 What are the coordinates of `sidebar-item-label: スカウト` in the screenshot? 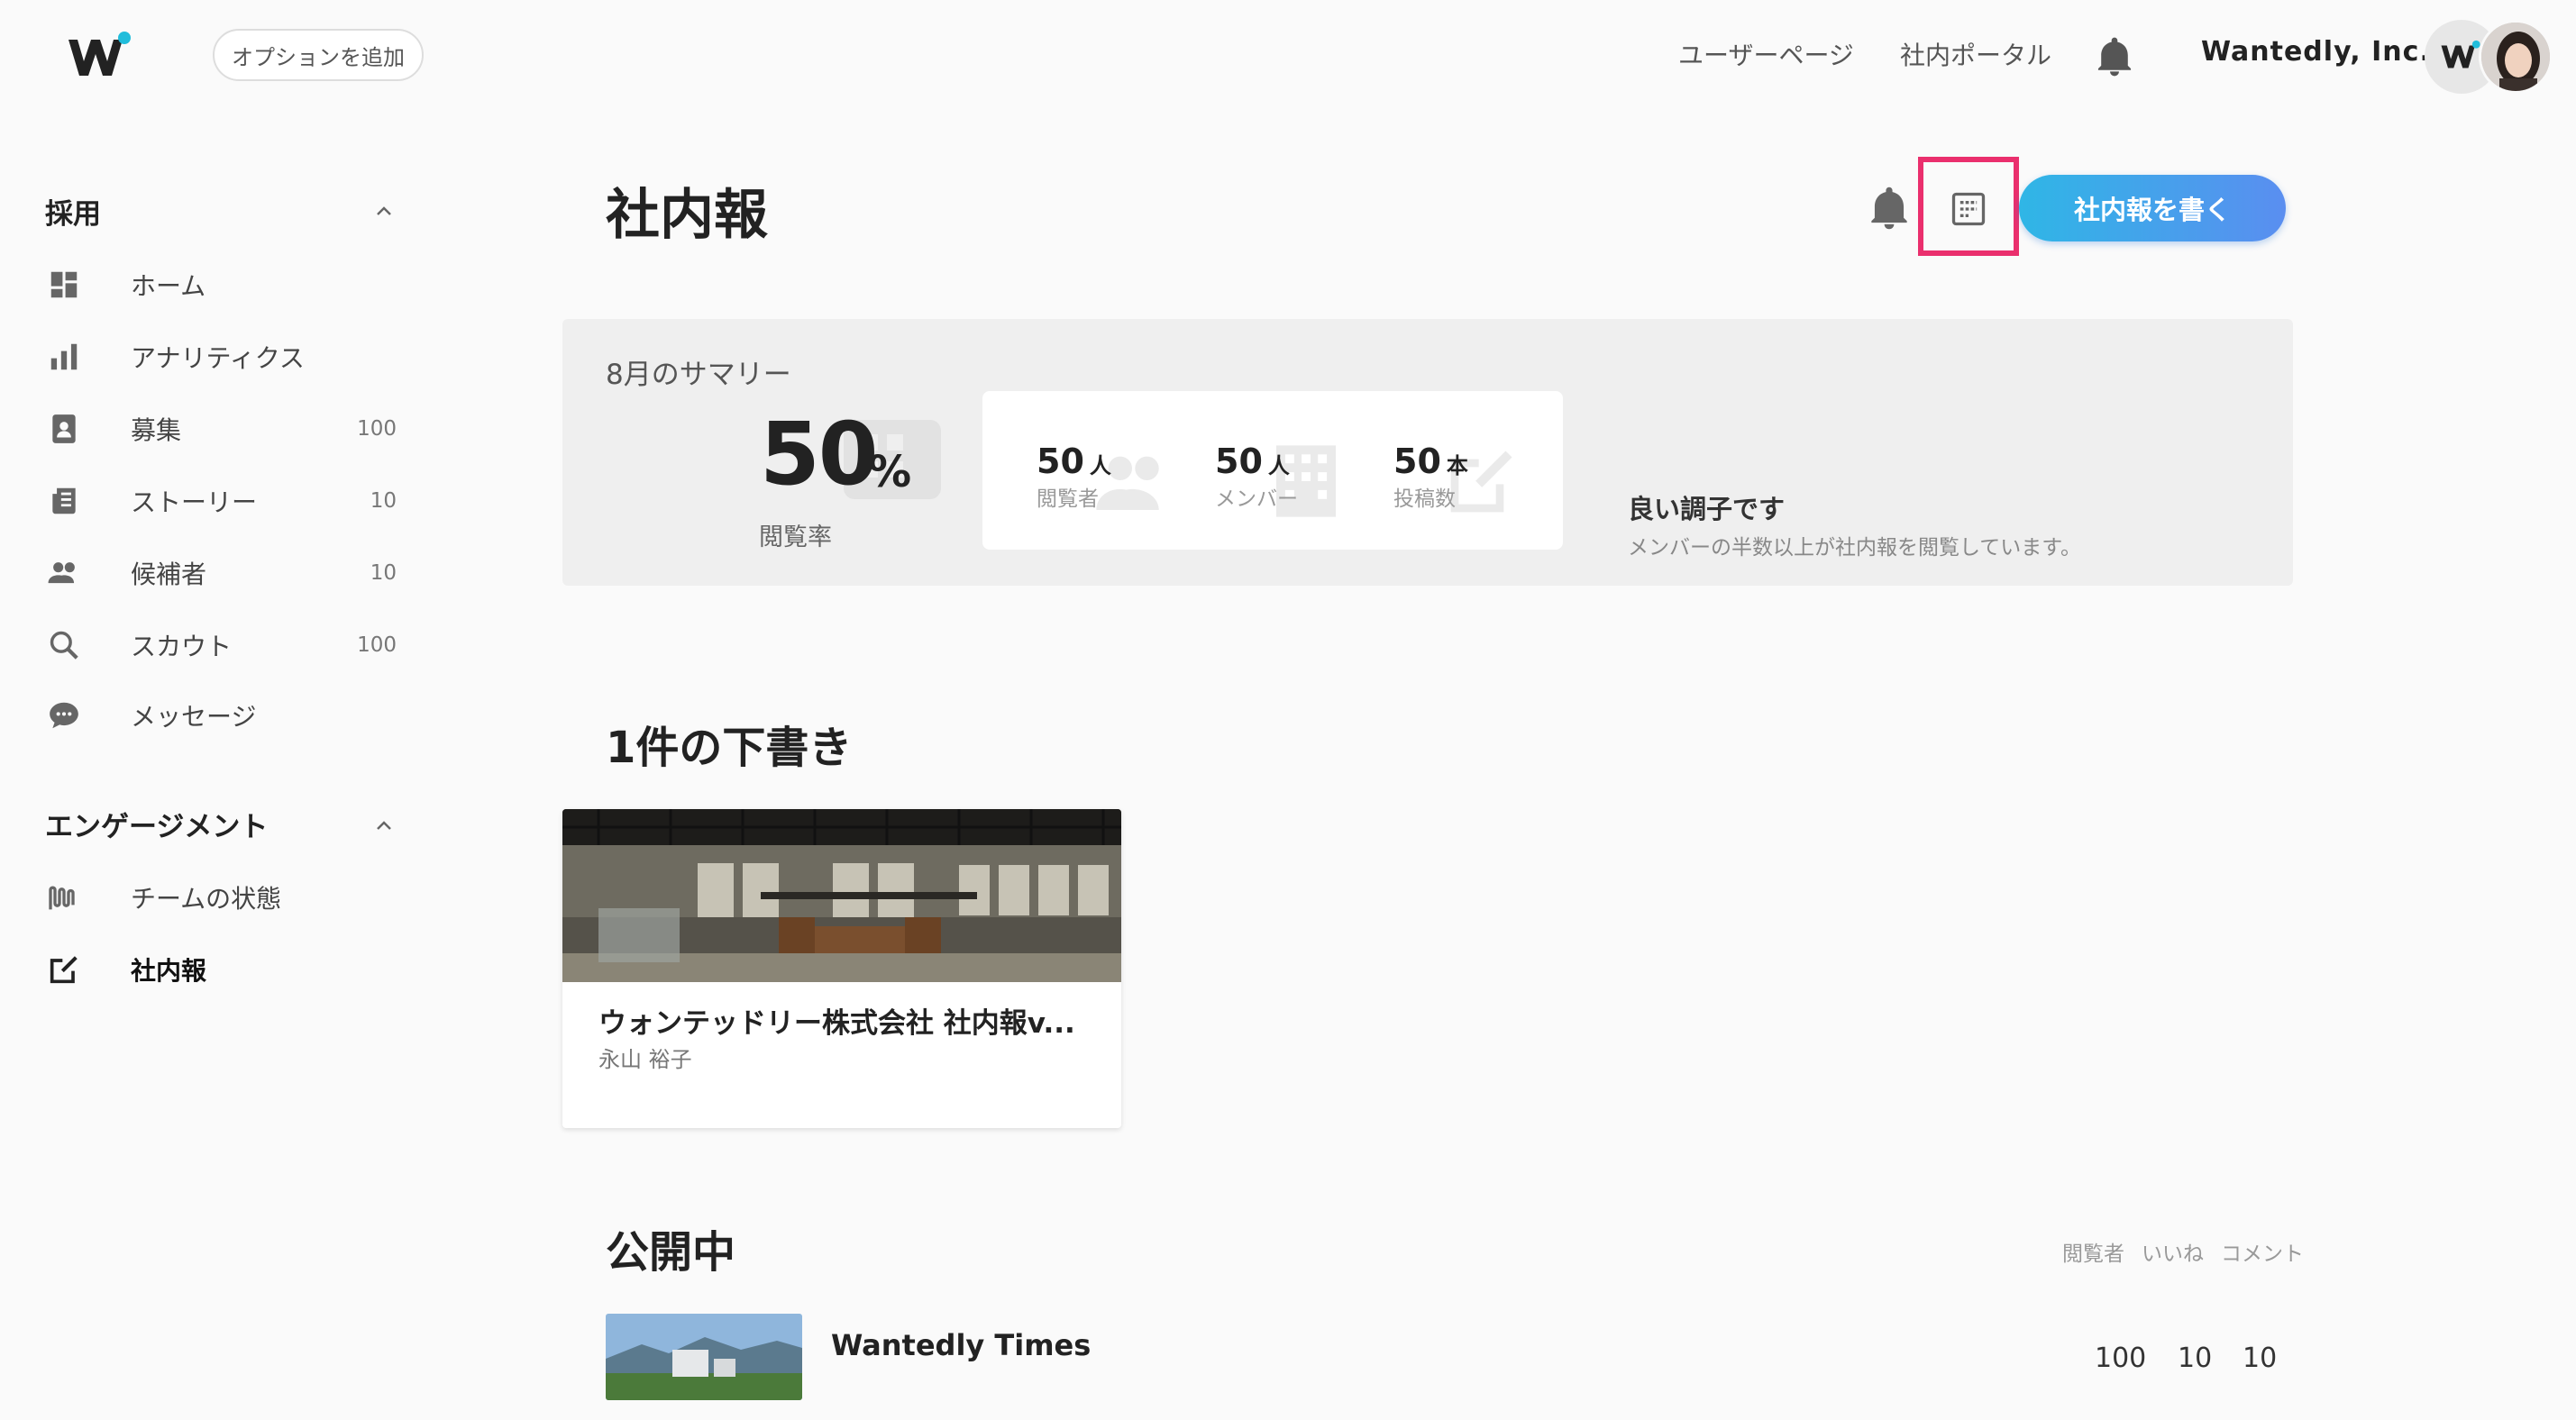 It's located at (182, 646).